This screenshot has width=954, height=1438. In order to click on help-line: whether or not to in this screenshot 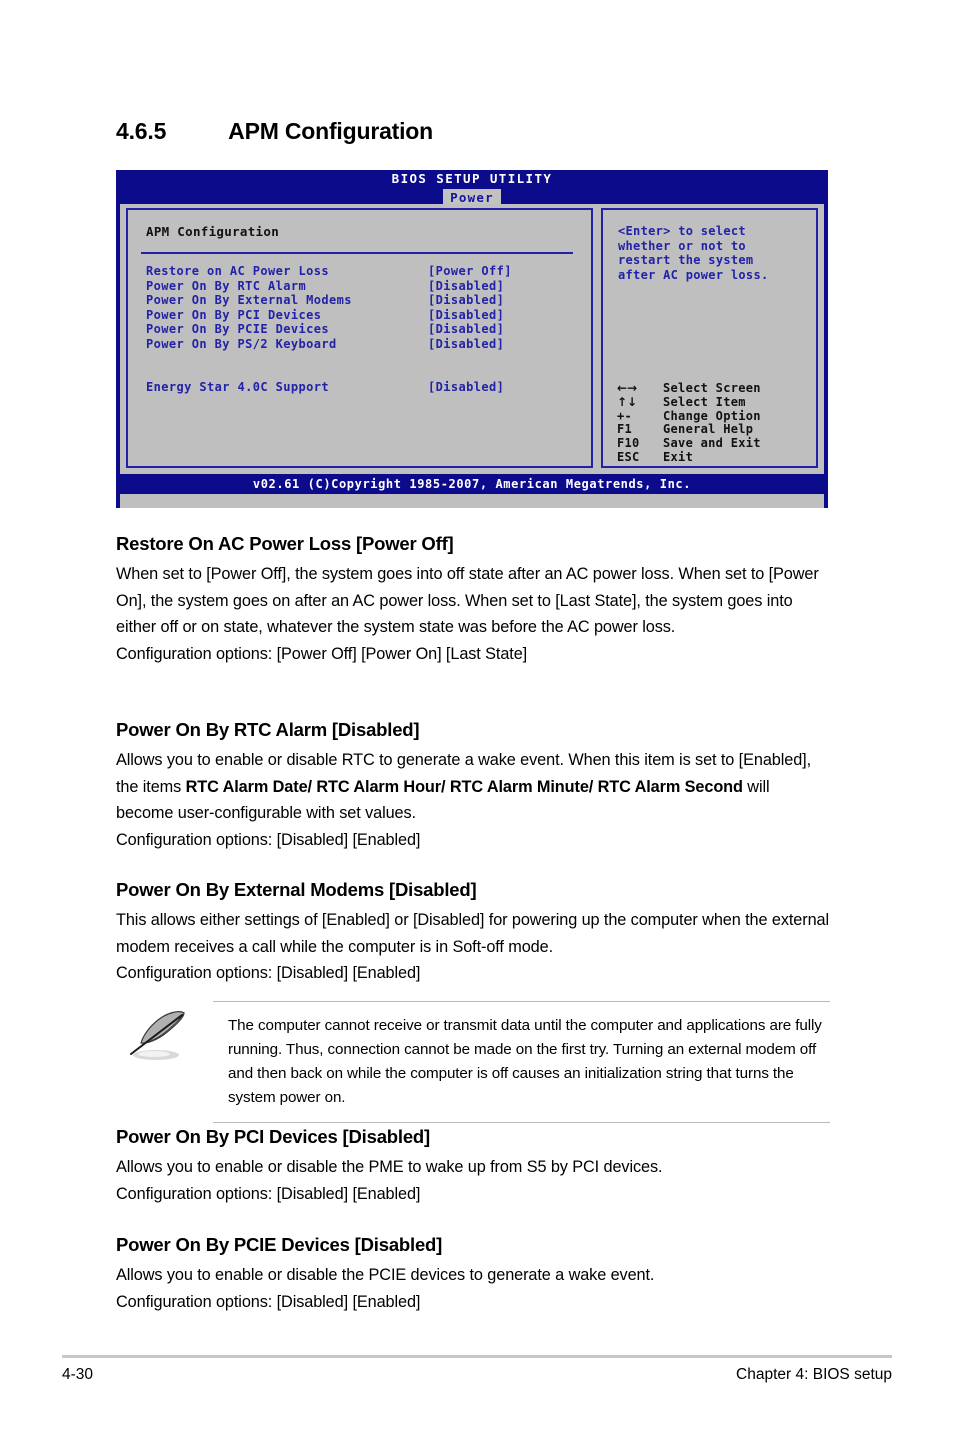, I will do `click(682, 245)`.